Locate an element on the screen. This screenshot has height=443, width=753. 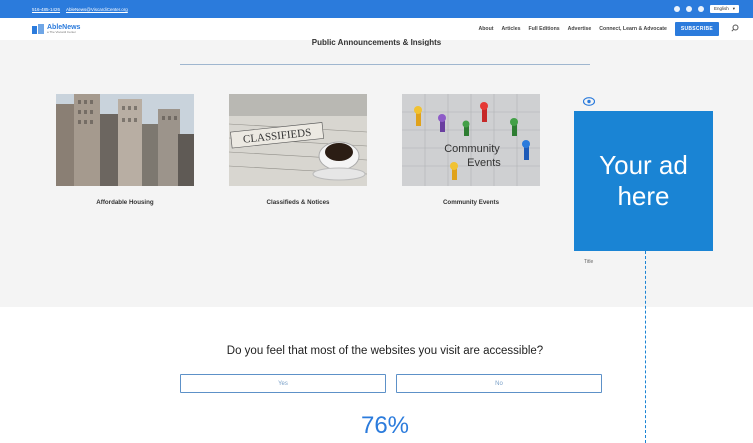
card-caption: Community Events is located at coordinates (471, 202).